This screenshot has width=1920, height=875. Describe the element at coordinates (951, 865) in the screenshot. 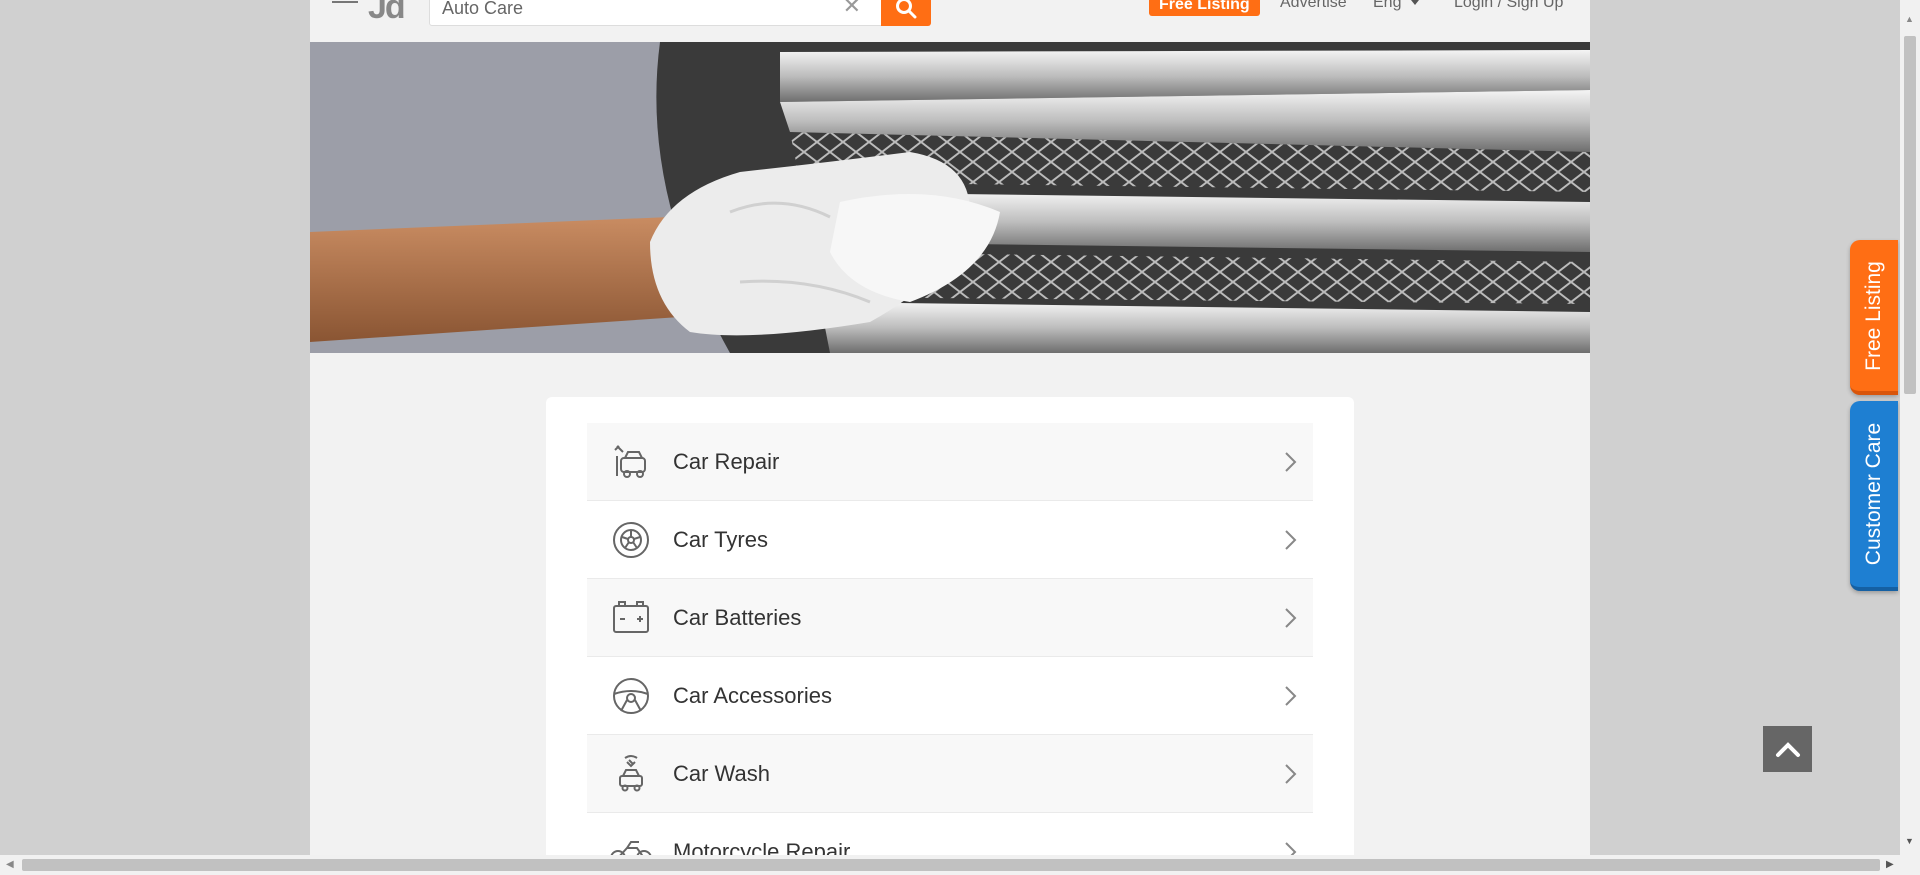

I see `horizontal-scroll-thumb` at that location.